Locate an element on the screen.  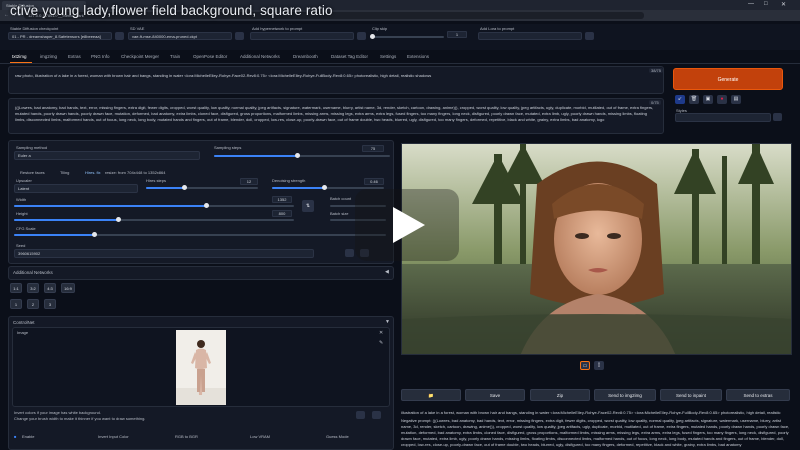
batch-2-button: 2 is located at coordinates (33, 304).